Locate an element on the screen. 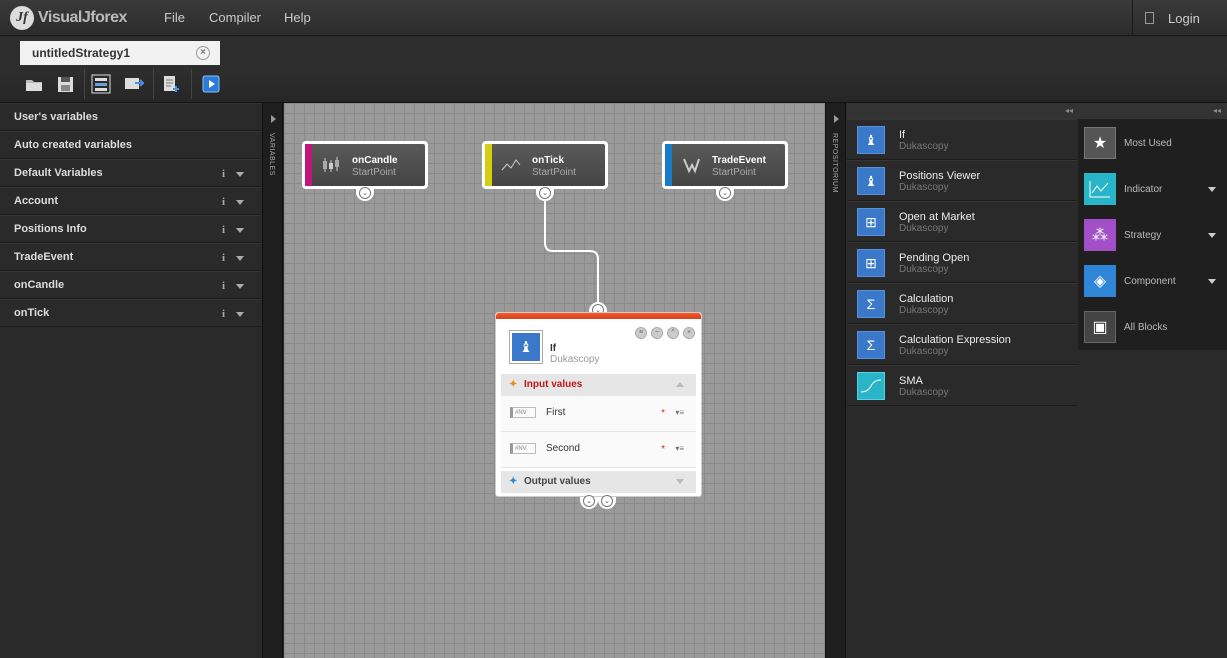 The height and width of the screenshot is (658, 1227). category-all-blocks: ▣ All Blocks is located at coordinates (1152, 326).